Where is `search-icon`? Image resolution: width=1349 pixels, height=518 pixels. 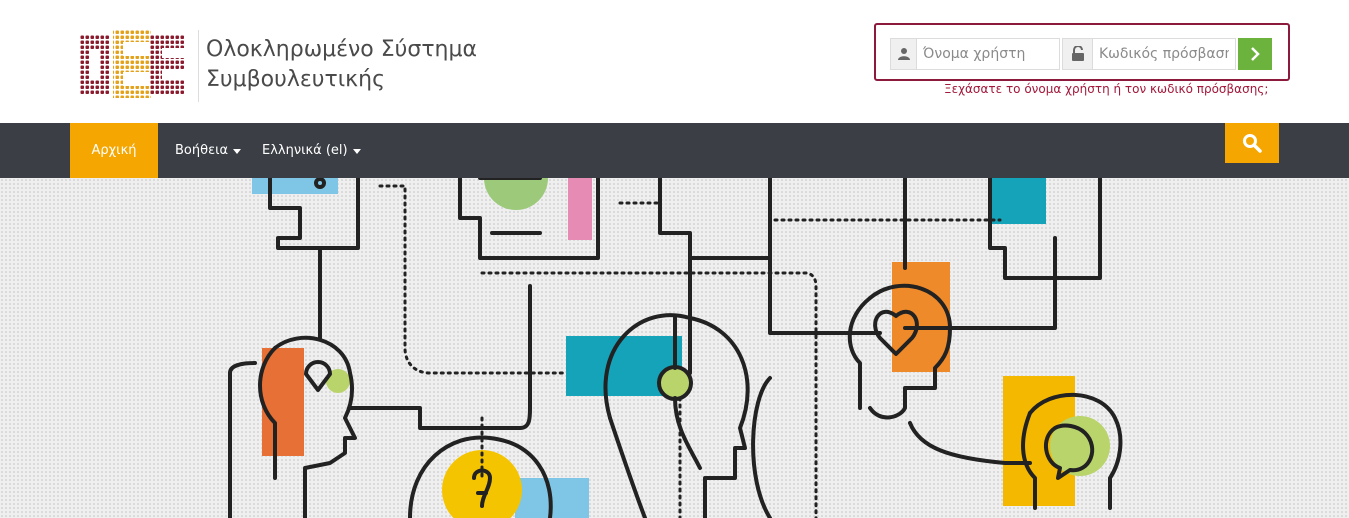
search-icon is located at coordinates (1252, 143).